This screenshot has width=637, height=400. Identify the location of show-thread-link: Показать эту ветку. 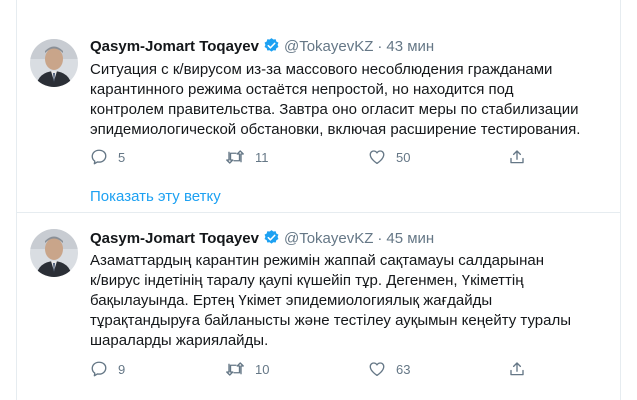
(155, 196).